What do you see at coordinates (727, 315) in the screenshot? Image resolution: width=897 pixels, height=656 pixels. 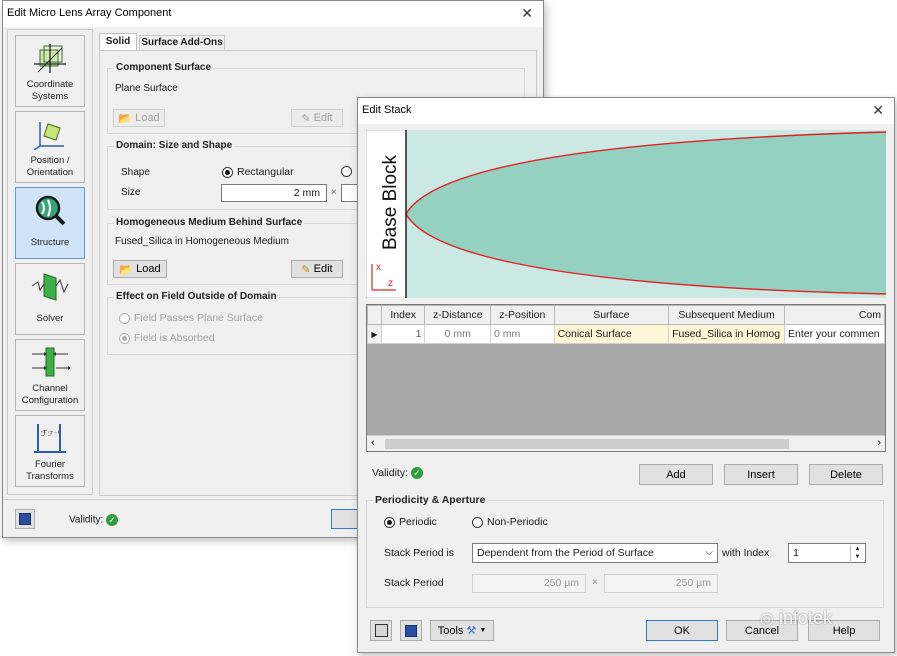 I see `column-header: Subsequent Medium` at bounding box center [727, 315].